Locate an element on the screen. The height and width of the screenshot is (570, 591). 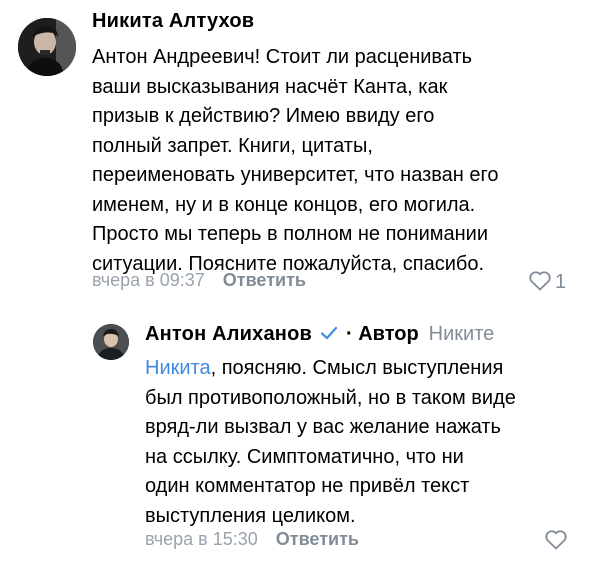
like-button: 1 is located at coordinates (547, 282).